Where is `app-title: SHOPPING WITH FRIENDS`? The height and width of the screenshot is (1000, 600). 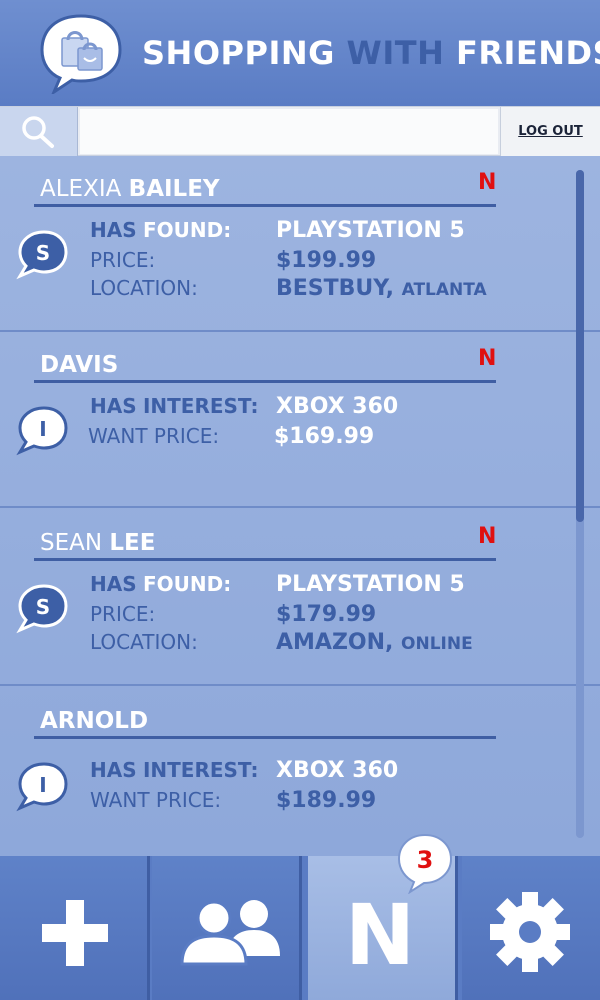 app-title: SHOPPING WITH FRIENDS is located at coordinates (371, 53).